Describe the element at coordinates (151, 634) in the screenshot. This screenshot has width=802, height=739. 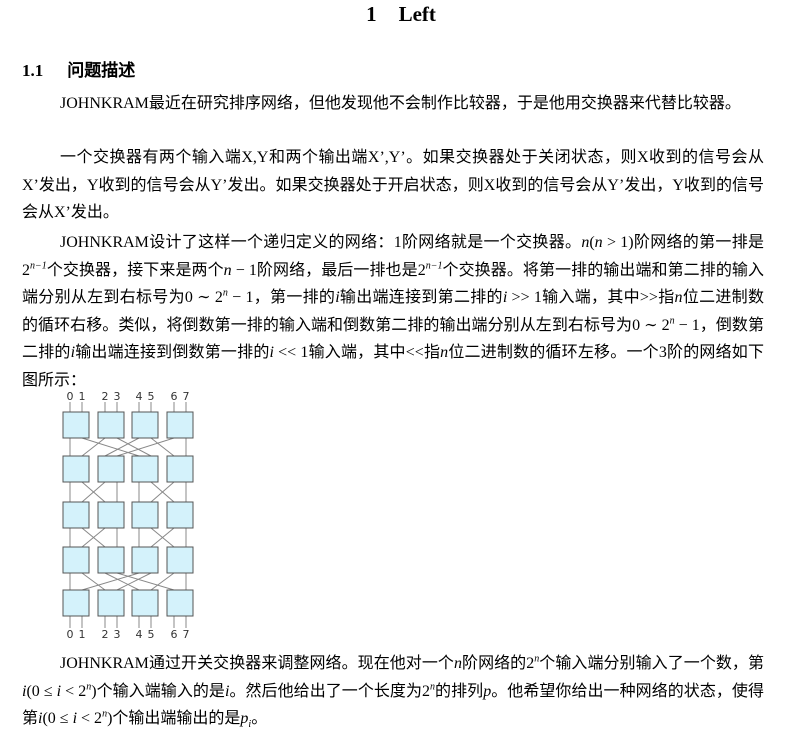
I see `output-port-label: 5` at that location.